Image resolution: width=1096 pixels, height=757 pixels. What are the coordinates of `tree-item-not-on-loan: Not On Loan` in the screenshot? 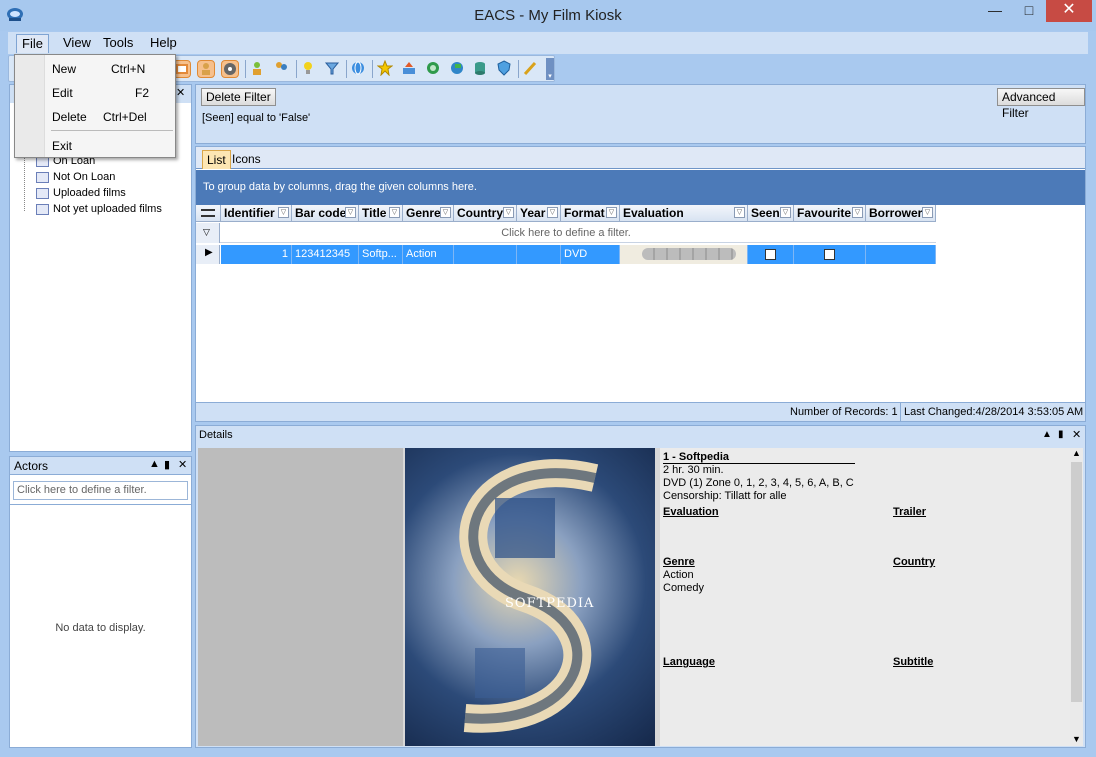 It's located at (75, 179).